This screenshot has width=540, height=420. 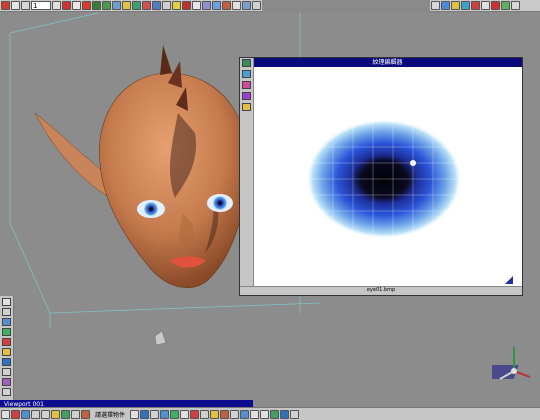 What do you see at coordinates (25, 414) in the screenshot?
I see `wireframe-icon` at bounding box center [25, 414].